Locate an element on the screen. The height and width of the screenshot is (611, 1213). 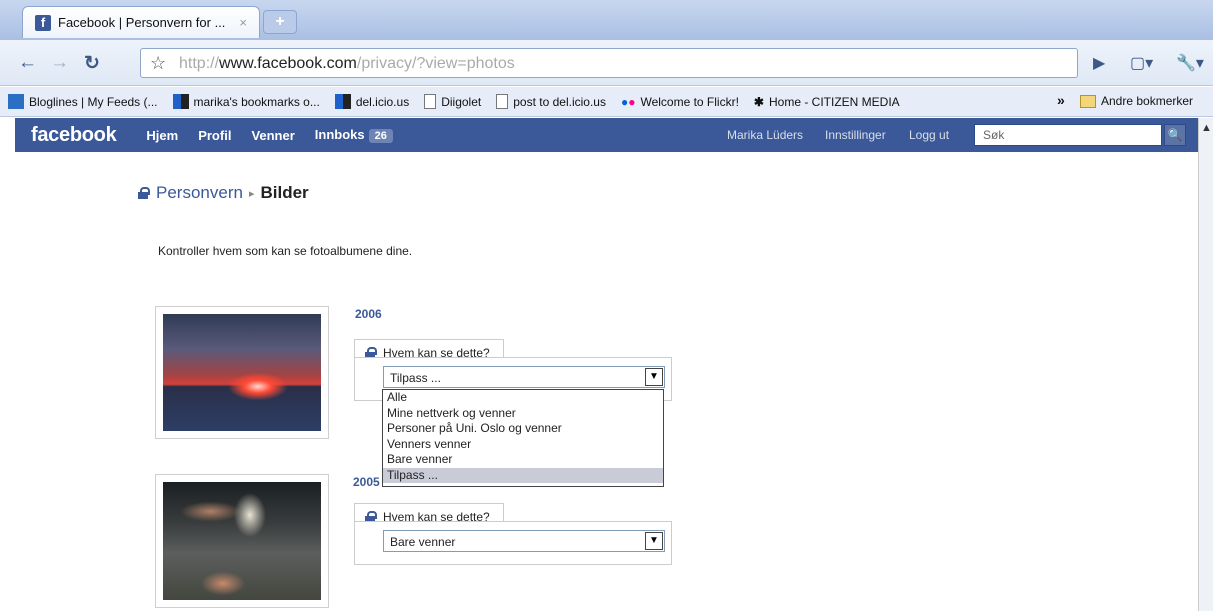
bookmark-item: Diigolet is located at coordinates (452, 101).